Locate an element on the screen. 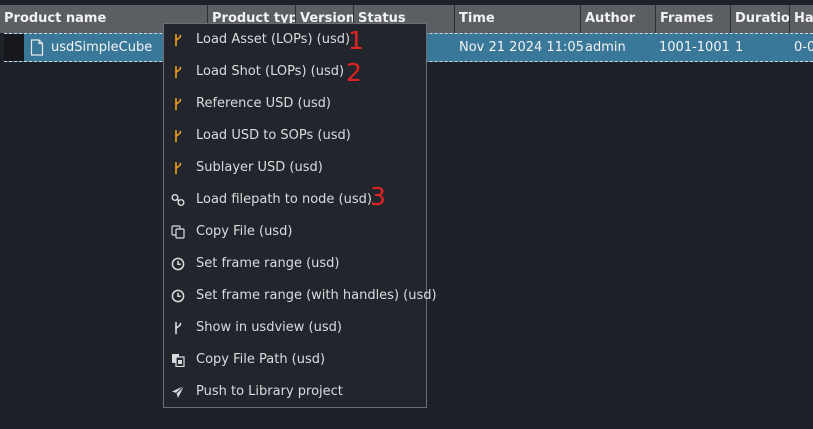 Image resolution: width=813 pixels, height=429 pixels. menu-item-label: Load Asset (LOPs) (usd) is located at coordinates (273, 39).